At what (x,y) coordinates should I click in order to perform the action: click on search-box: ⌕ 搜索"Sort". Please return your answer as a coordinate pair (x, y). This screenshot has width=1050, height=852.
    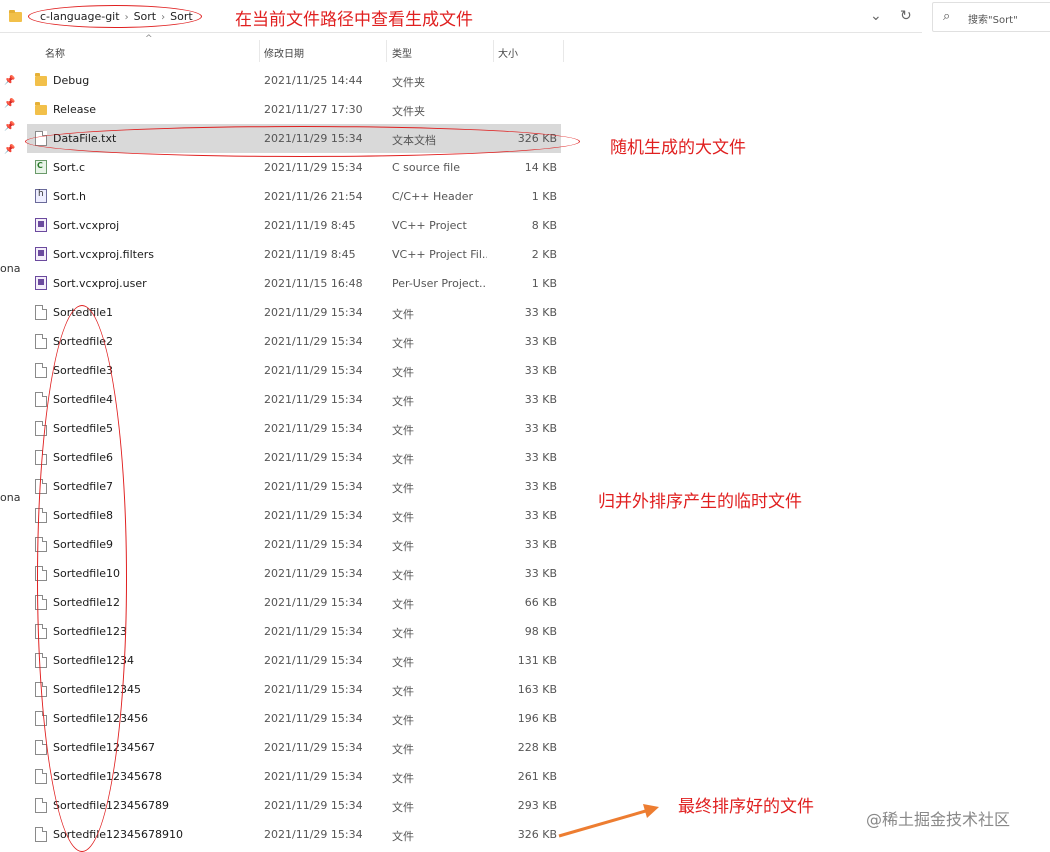
    Looking at the image, I should click on (991, 17).